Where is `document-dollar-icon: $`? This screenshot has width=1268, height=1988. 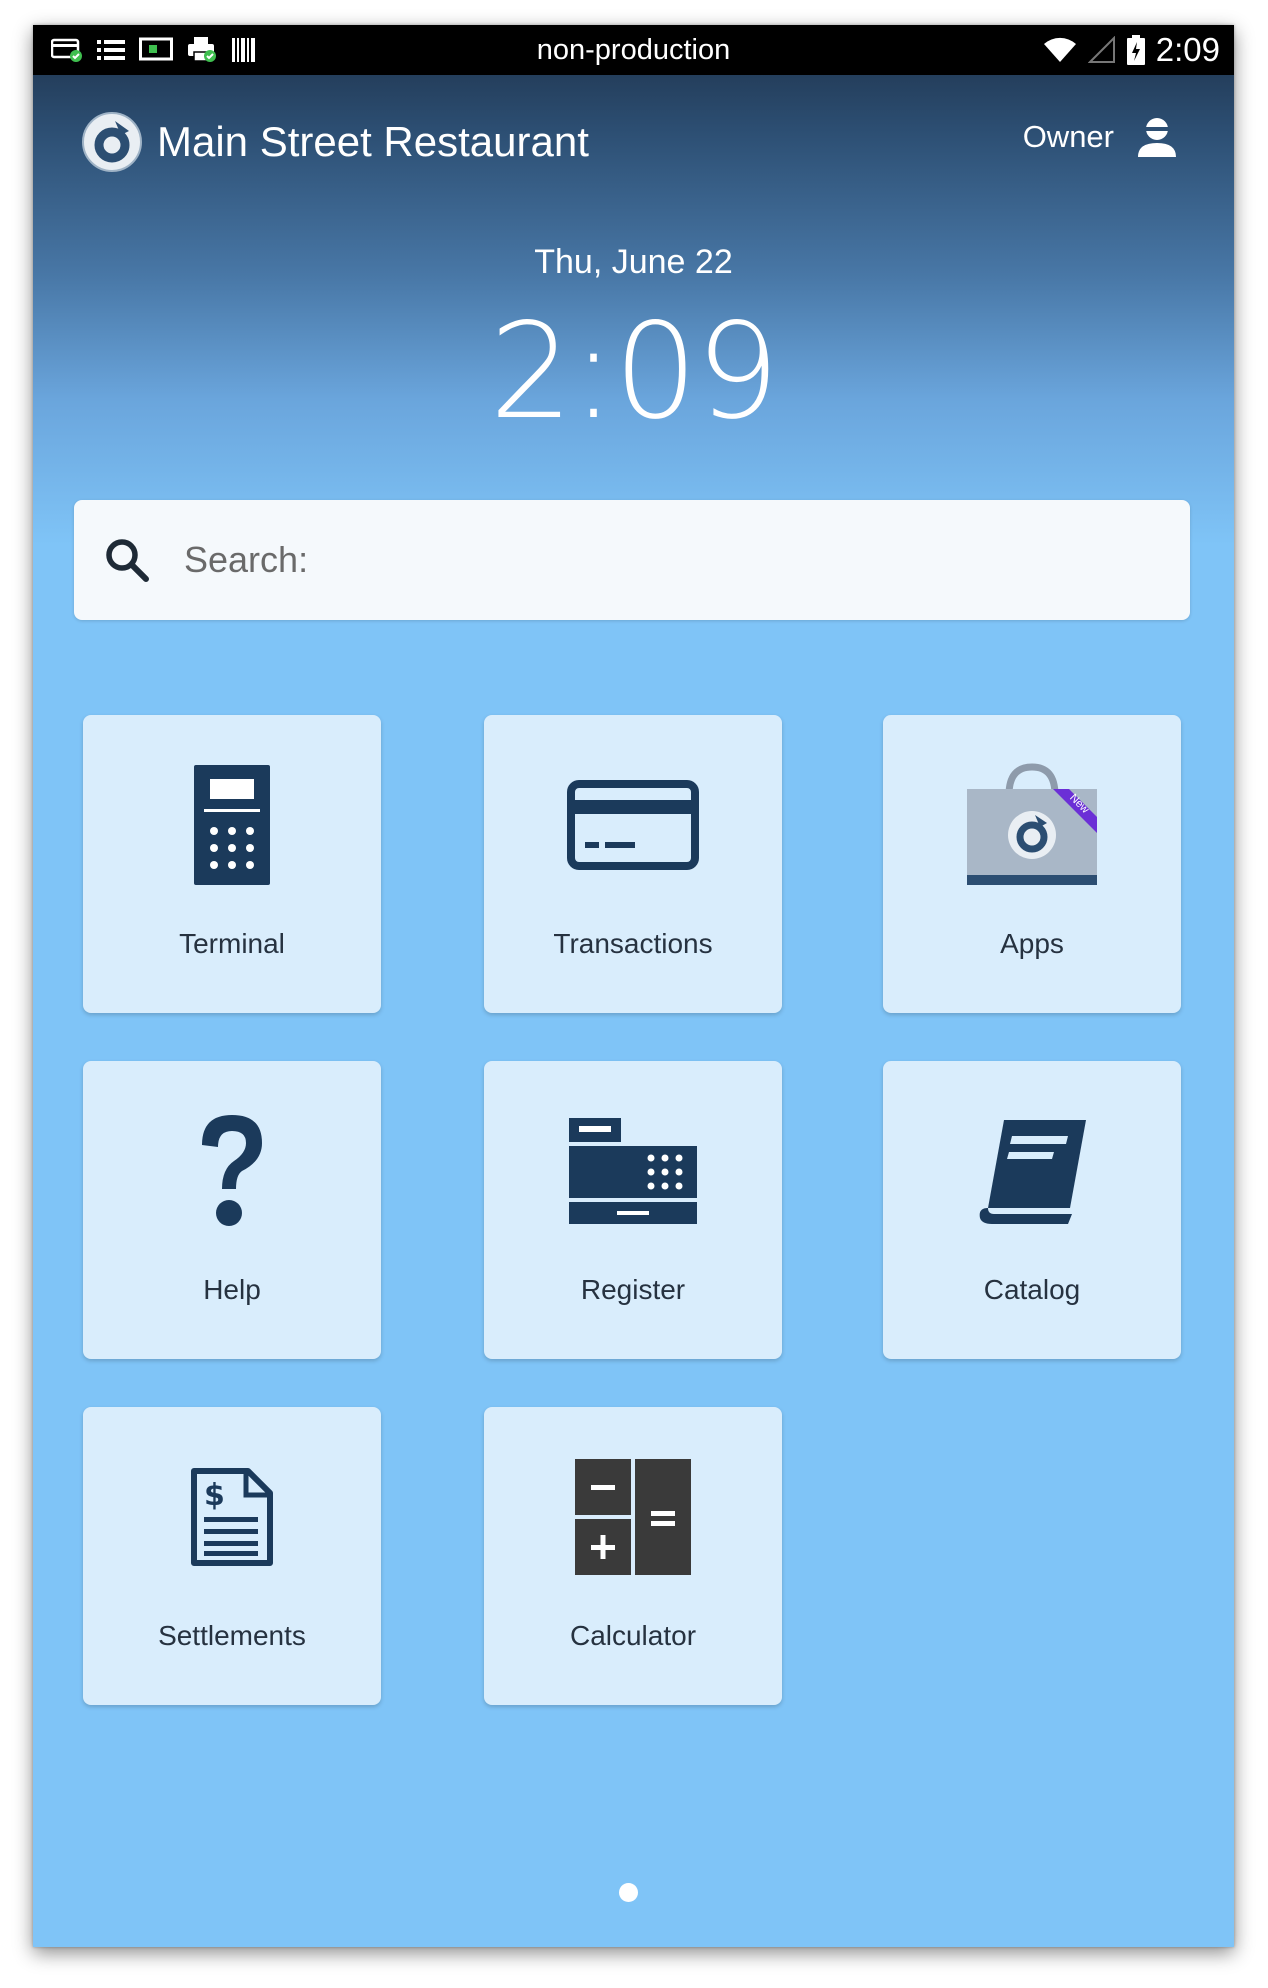 document-dollar-icon: $ is located at coordinates (232, 1517).